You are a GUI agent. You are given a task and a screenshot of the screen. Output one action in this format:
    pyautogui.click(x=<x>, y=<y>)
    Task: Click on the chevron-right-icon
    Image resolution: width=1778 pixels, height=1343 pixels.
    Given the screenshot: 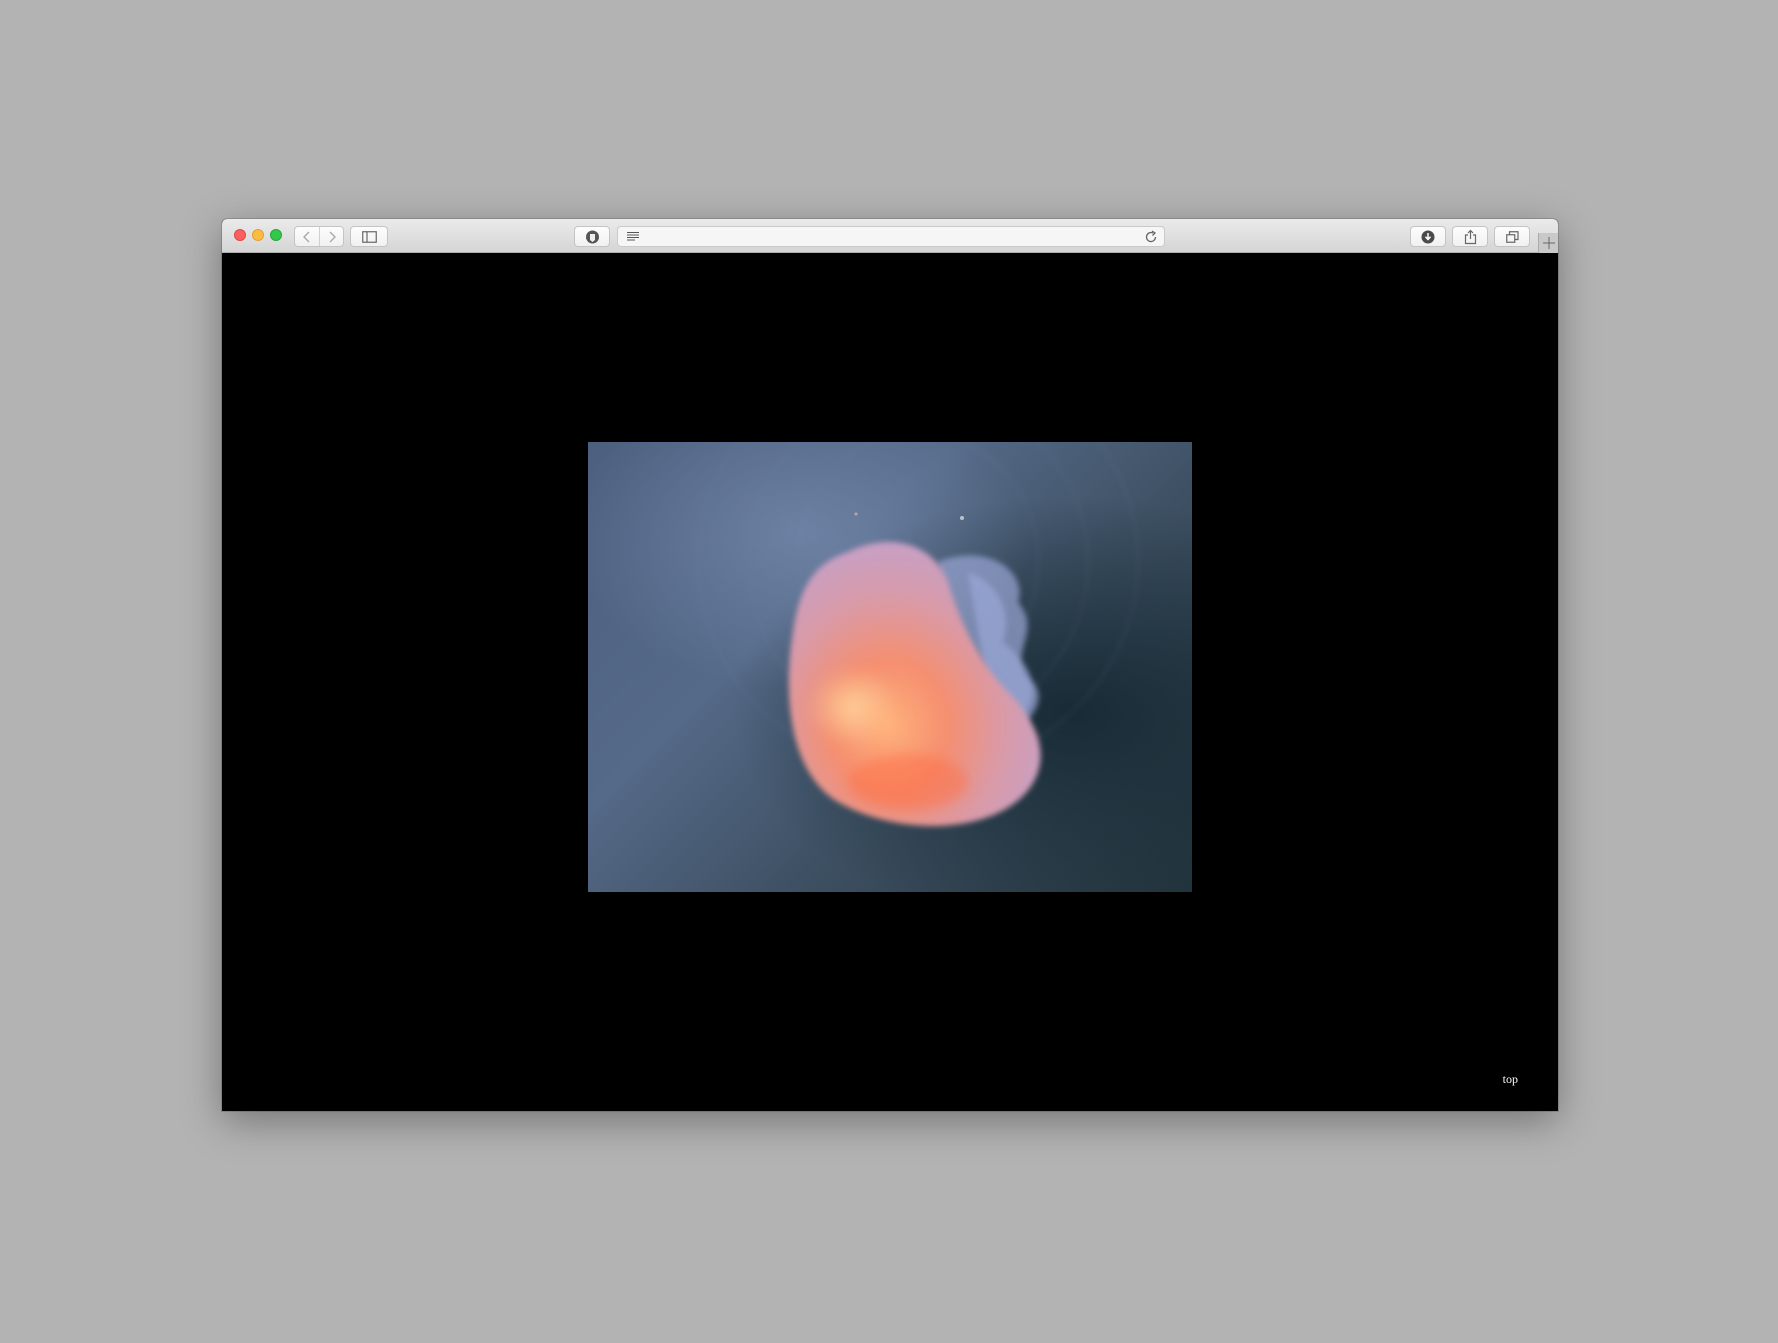 What is the action you would take?
    pyautogui.click(x=332, y=237)
    